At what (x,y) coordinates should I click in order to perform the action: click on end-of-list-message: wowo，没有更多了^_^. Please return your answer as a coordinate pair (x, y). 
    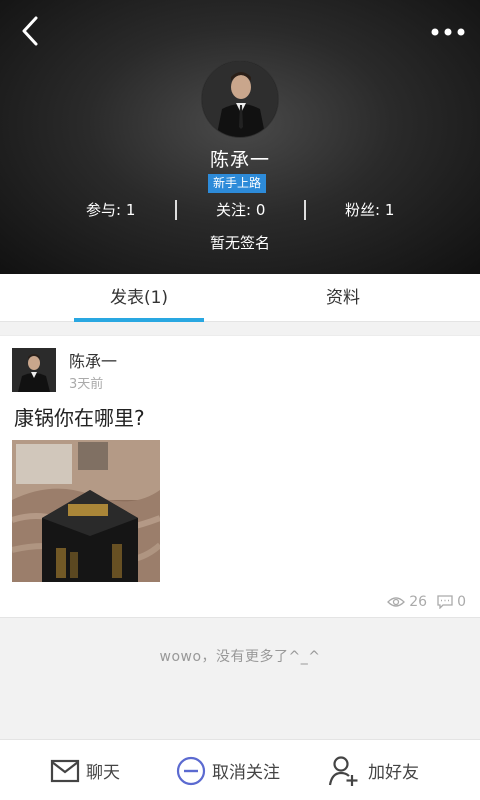
    Looking at the image, I should click on (240, 657).